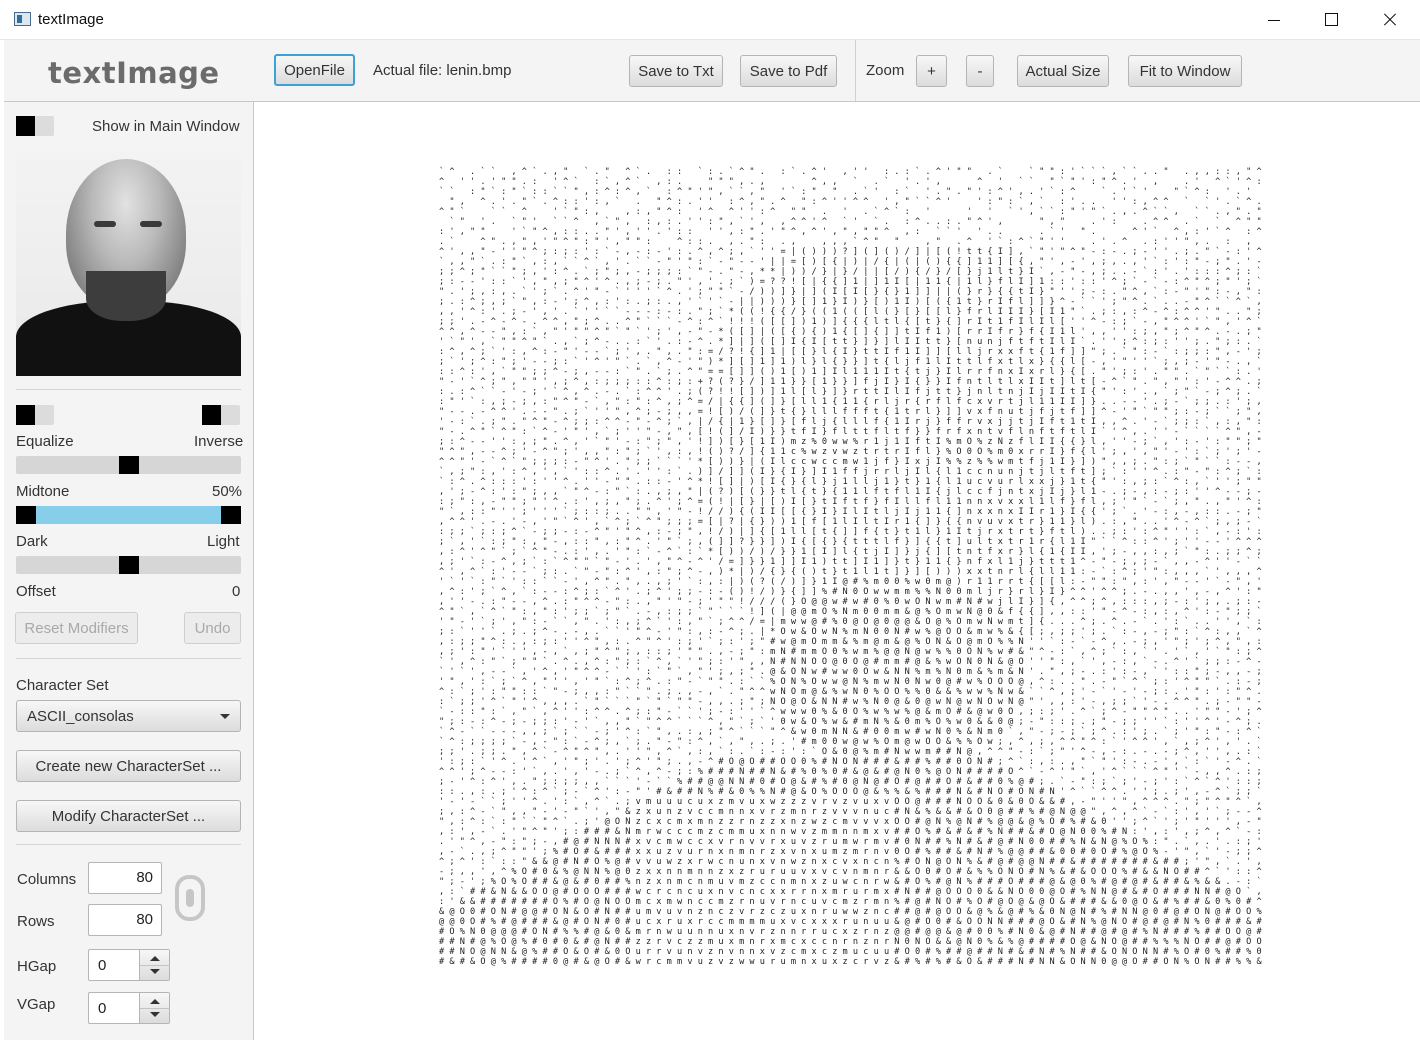 The width and height of the screenshot is (1420, 1040). I want to click on vgap-spinner-buttons, so click(154, 1008).